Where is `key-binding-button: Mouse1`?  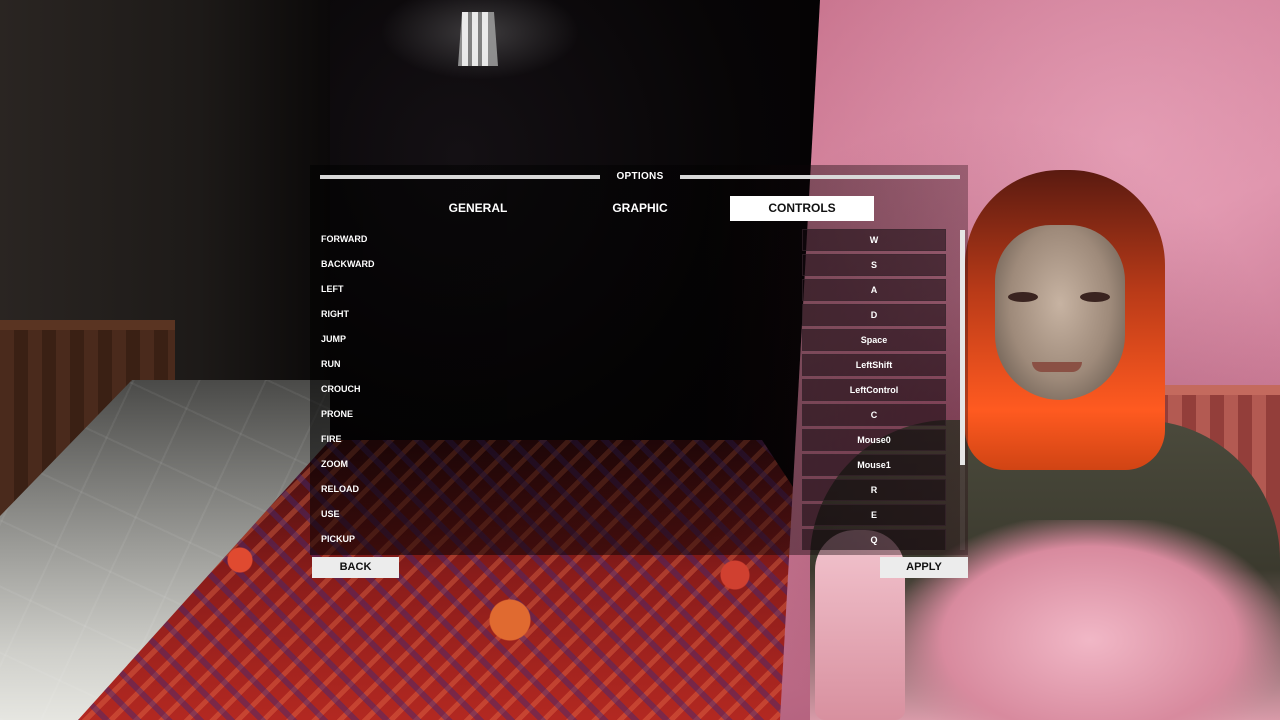
key-binding-button: Mouse1 is located at coordinates (874, 465).